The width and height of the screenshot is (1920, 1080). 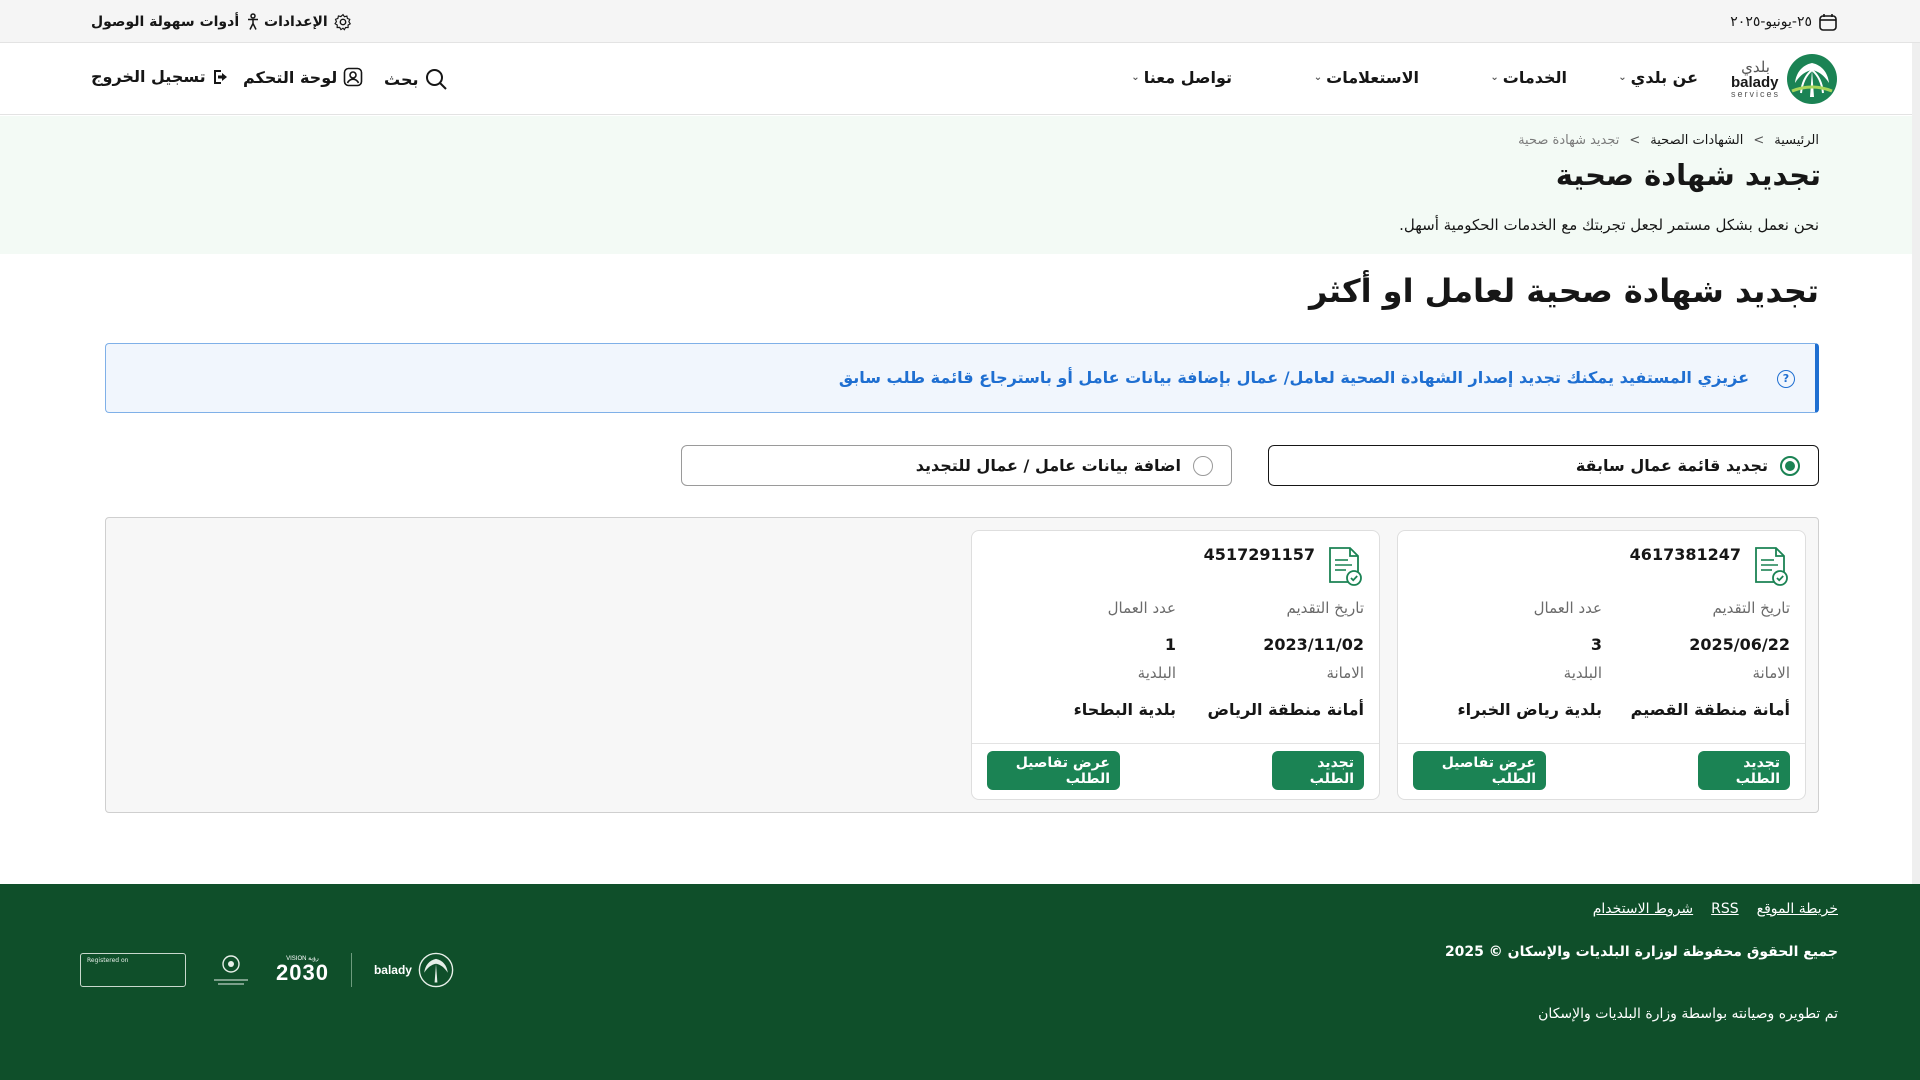 I want to click on logo-separator, so click(x=351, y=970).